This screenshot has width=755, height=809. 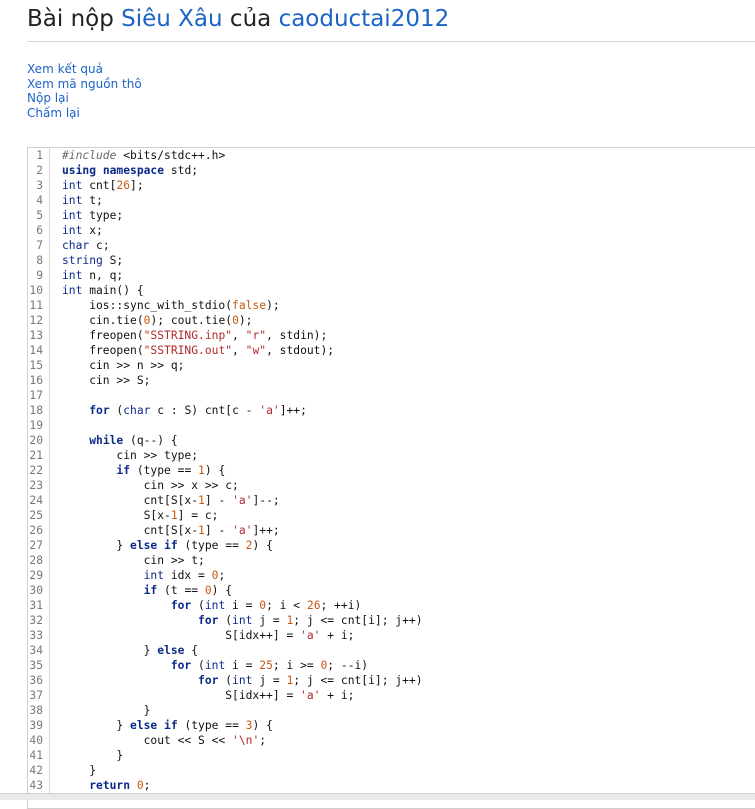 I want to click on line-number: 39, so click(x=36, y=725).